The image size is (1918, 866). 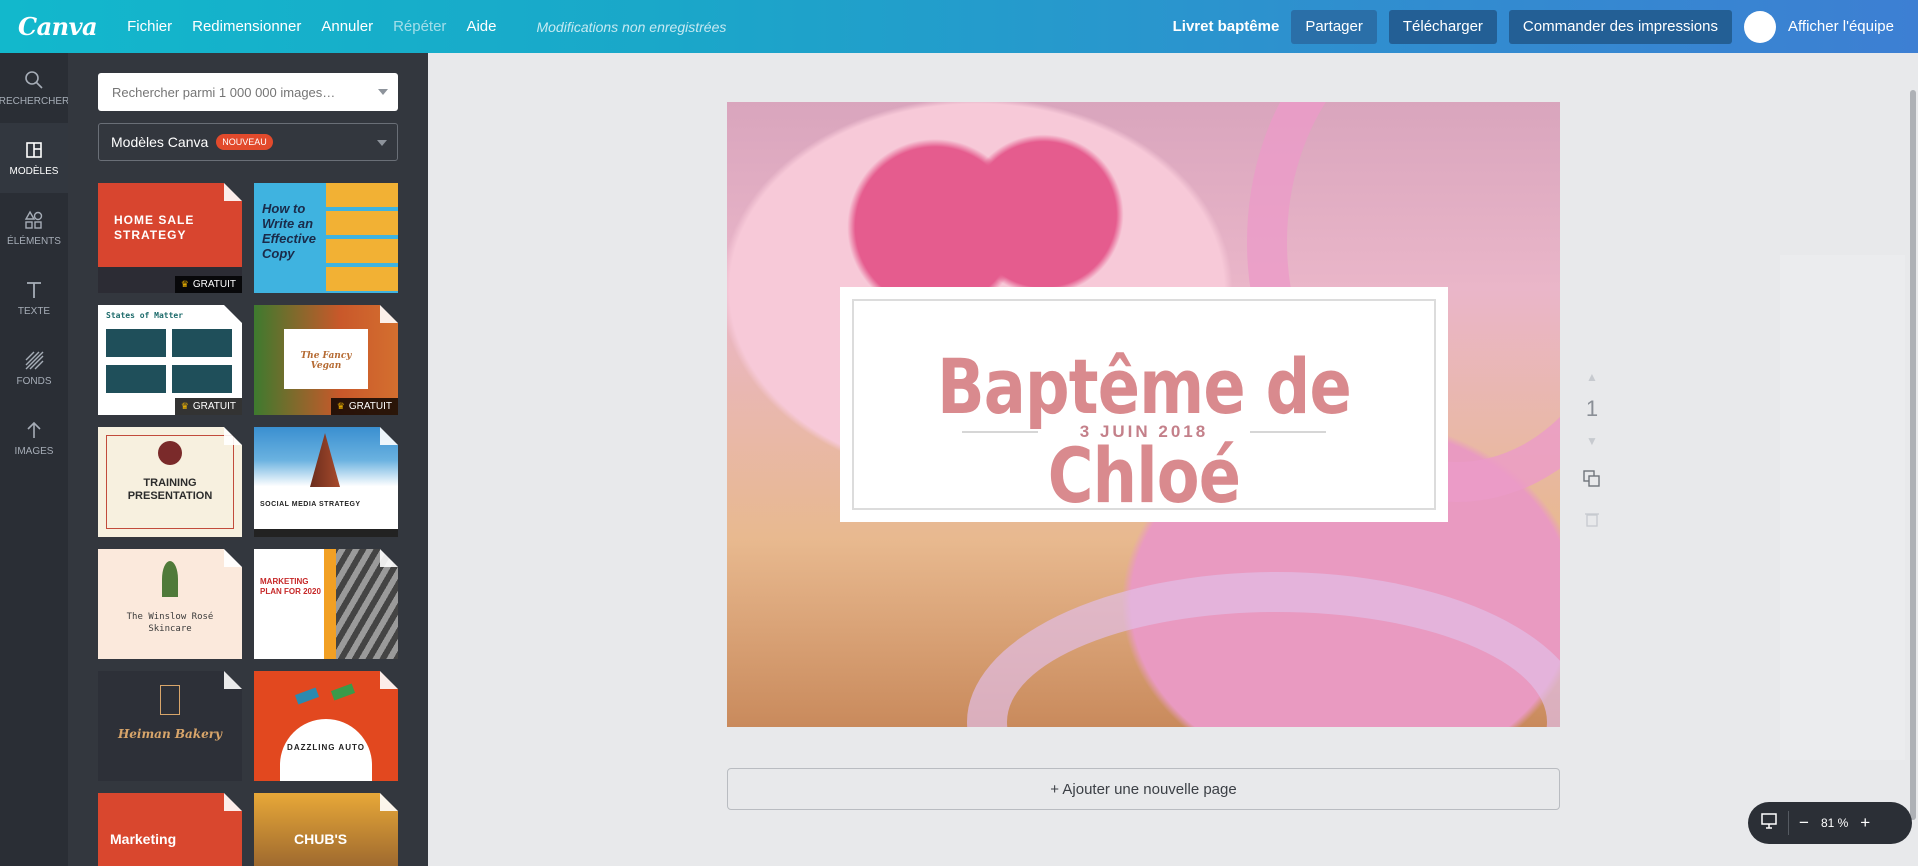 I want to click on canva-logo: Canva, so click(x=58, y=26).